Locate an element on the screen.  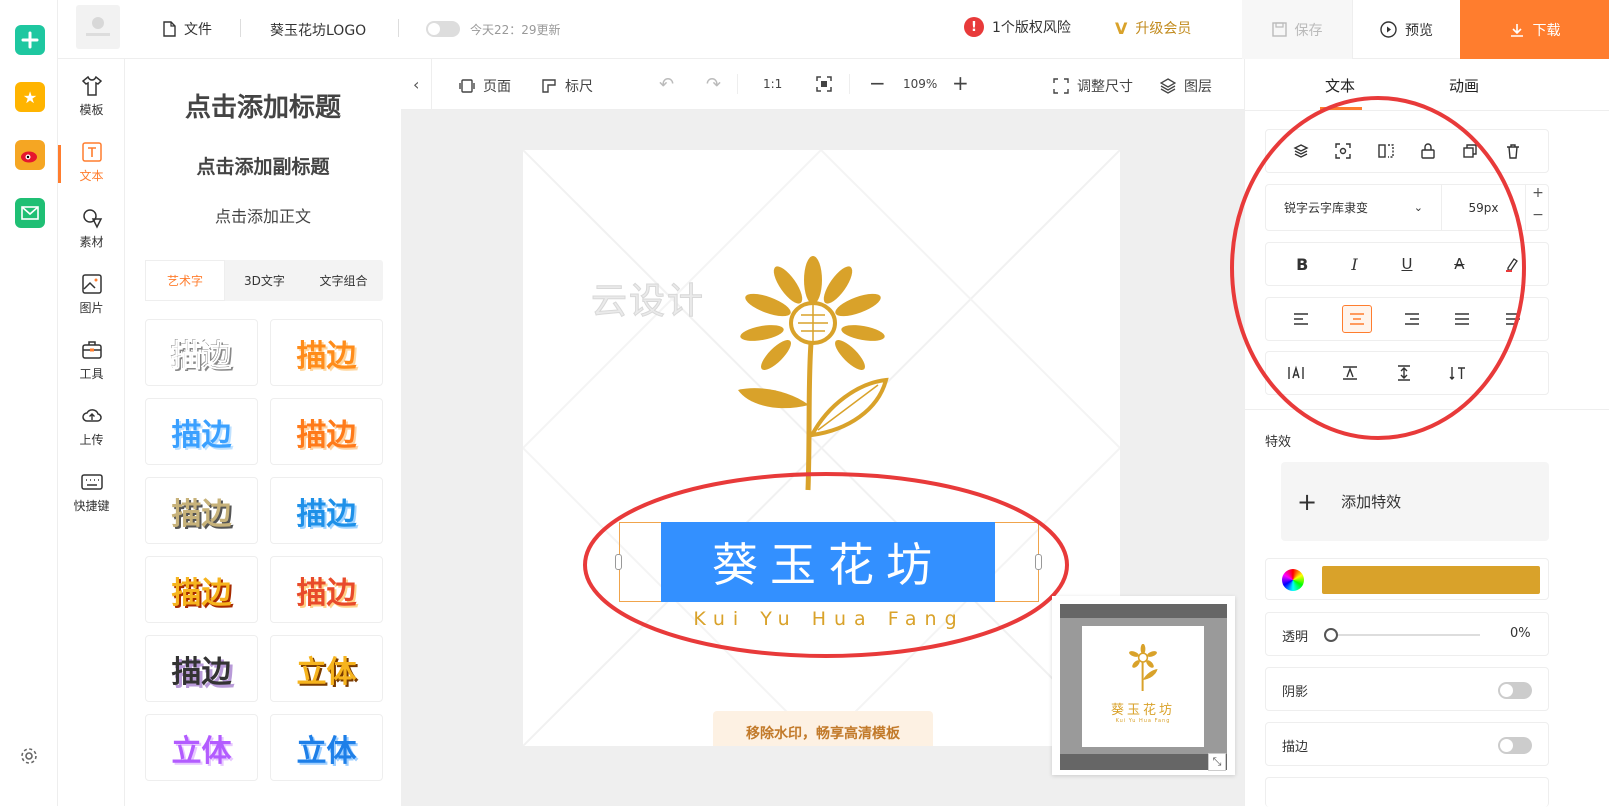
document-title: 葵玉花坊LOGO is located at coordinates (318, 30).